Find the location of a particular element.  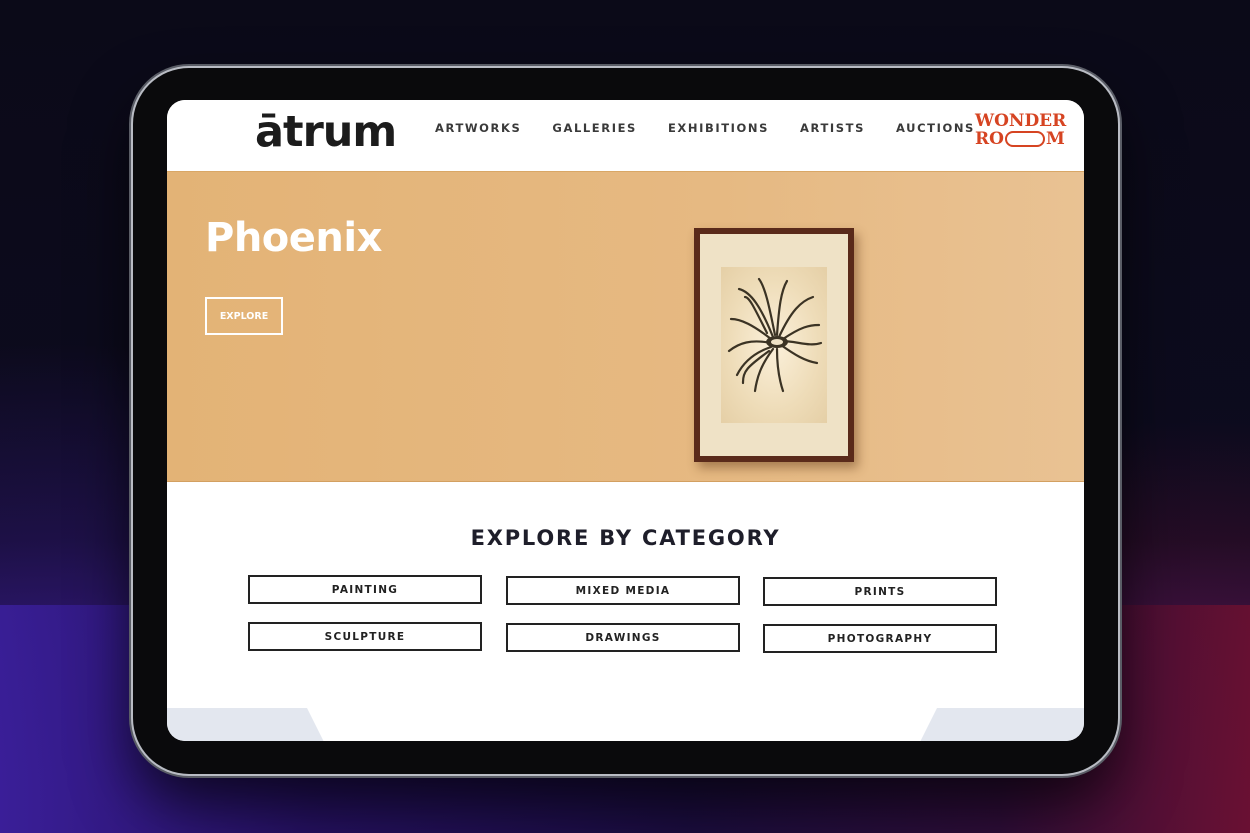

category-sculpture: SCULPTURE is located at coordinates (365, 636).